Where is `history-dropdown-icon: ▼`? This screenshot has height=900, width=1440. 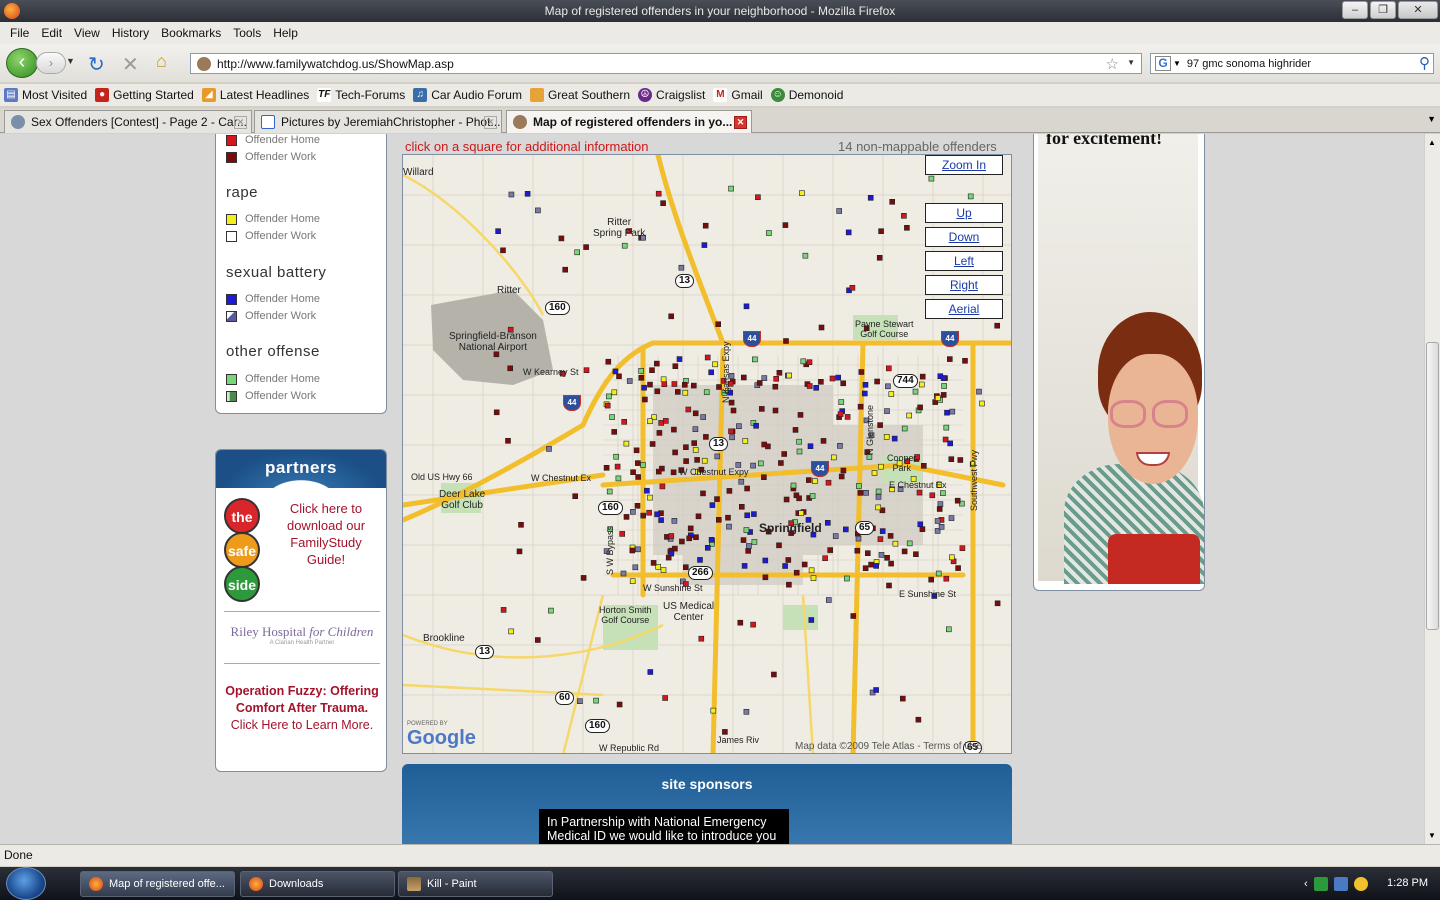
history-dropdown-icon: ▼ is located at coordinates (70, 61).